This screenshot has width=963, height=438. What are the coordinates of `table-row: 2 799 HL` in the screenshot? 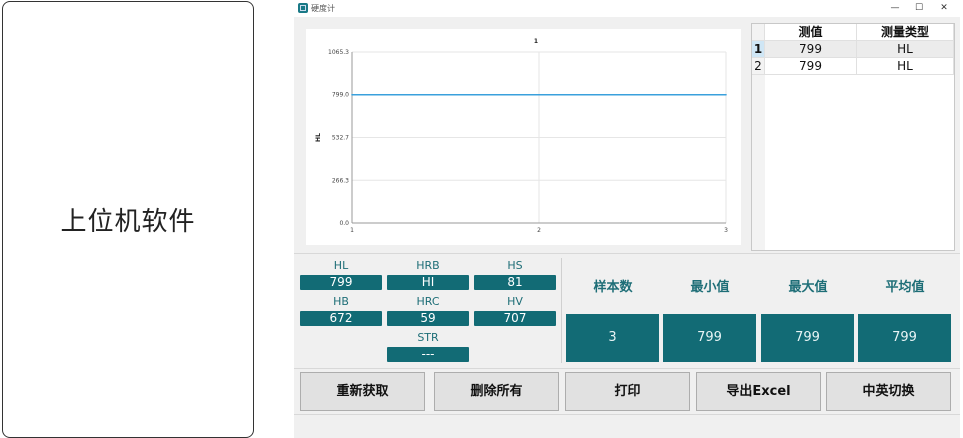 It's located at (853, 66).